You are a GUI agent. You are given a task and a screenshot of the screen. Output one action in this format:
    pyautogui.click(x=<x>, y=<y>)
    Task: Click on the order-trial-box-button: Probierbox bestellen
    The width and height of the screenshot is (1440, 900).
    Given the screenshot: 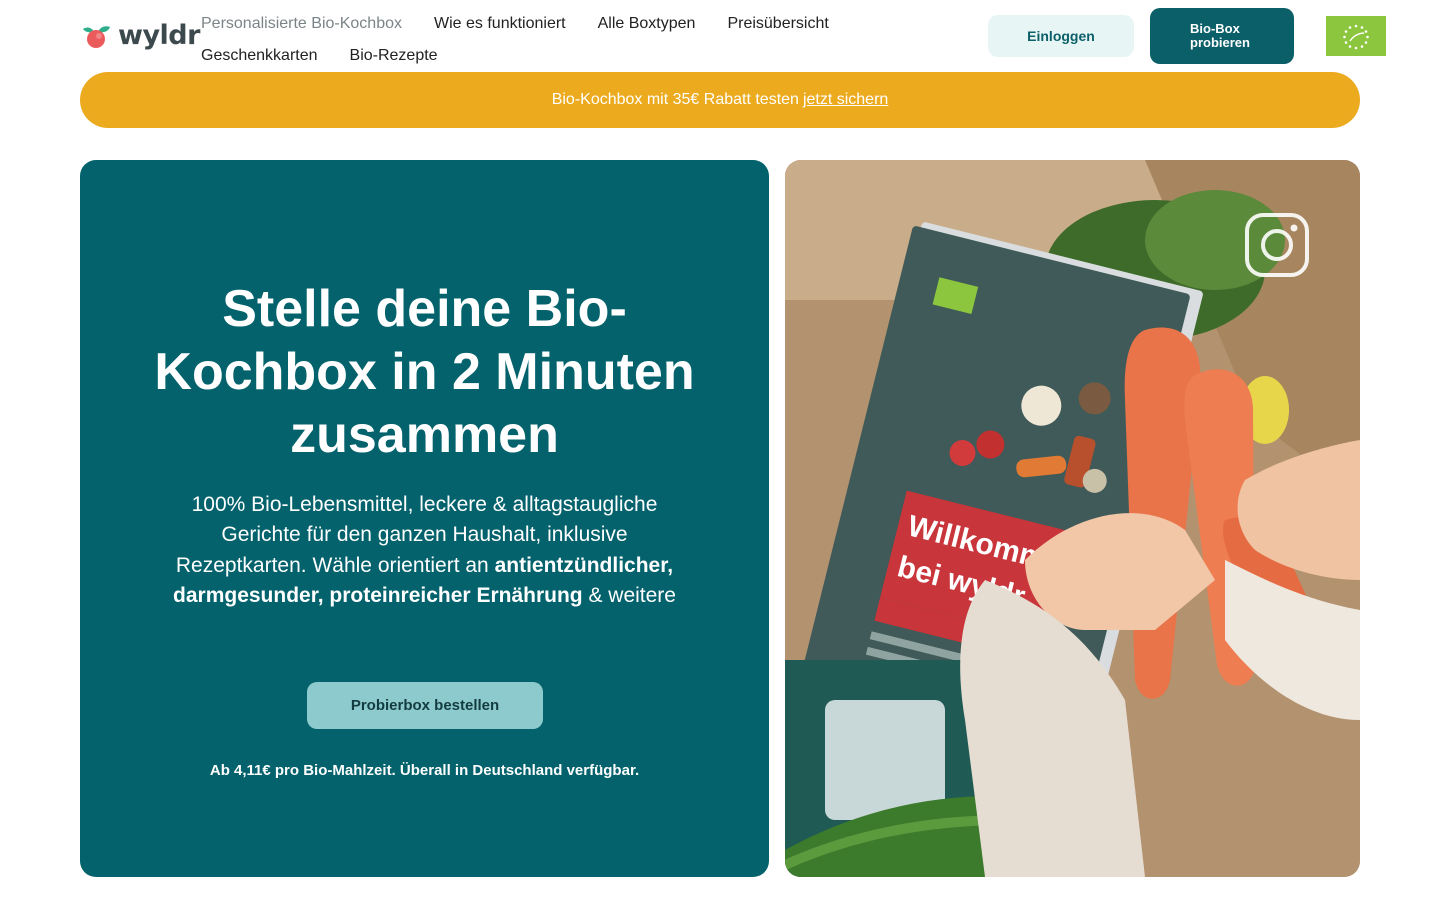 What is the action you would take?
    pyautogui.click(x=425, y=705)
    